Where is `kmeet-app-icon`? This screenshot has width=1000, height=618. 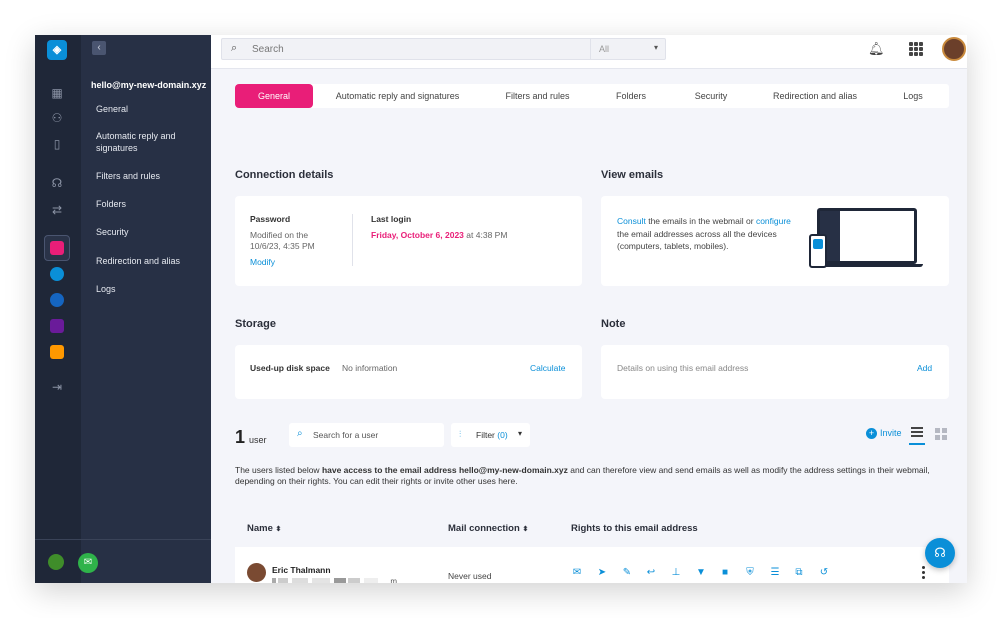 kmeet-app-icon is located at coordinates (57, 326).